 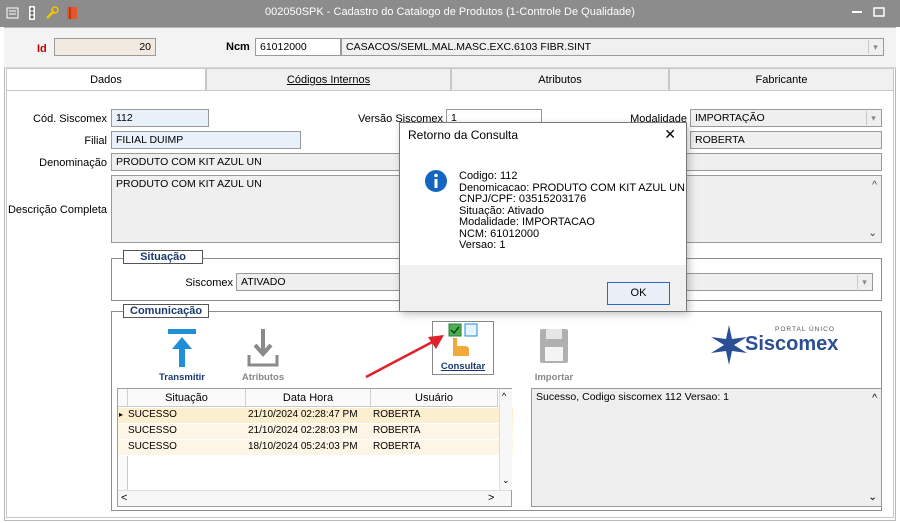 I want to click on grid-header-usuario: Usuário, so click(x=434, y=398).